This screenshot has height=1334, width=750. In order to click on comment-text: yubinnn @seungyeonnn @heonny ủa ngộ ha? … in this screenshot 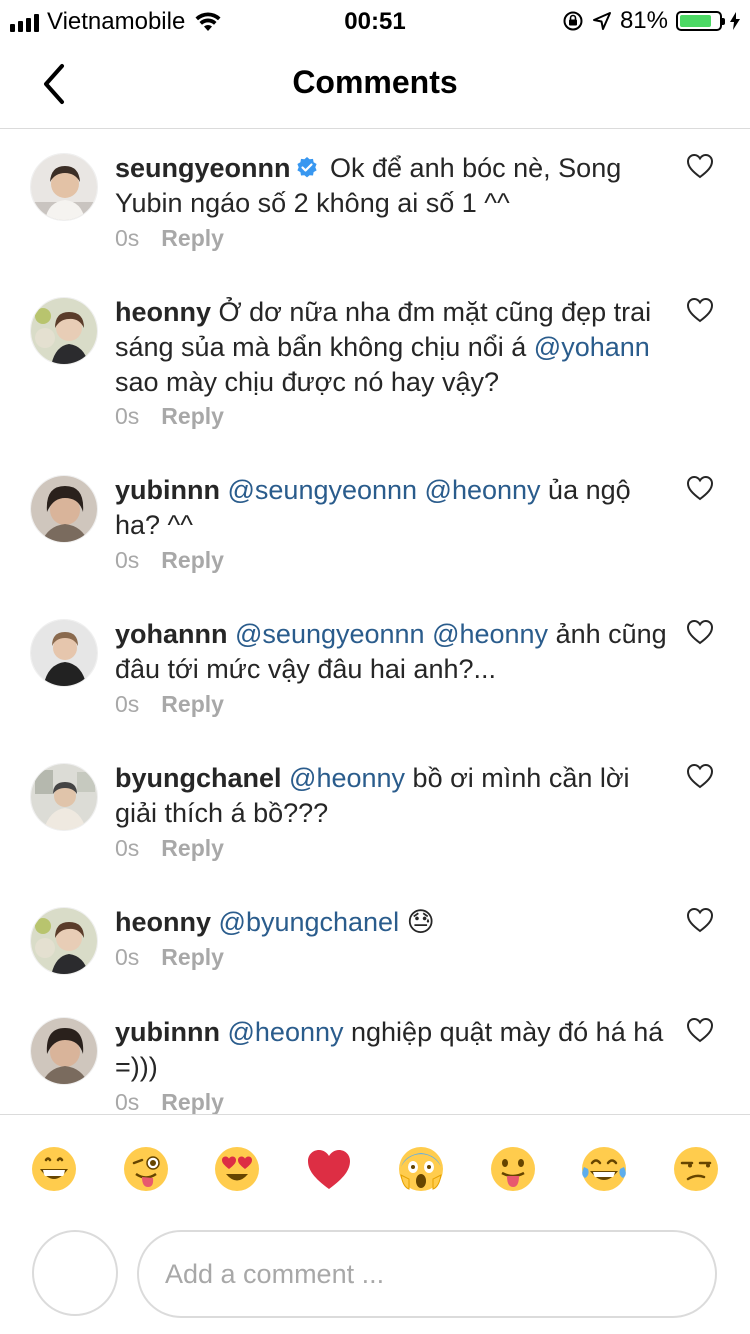, I will do `click(395, 508)`.